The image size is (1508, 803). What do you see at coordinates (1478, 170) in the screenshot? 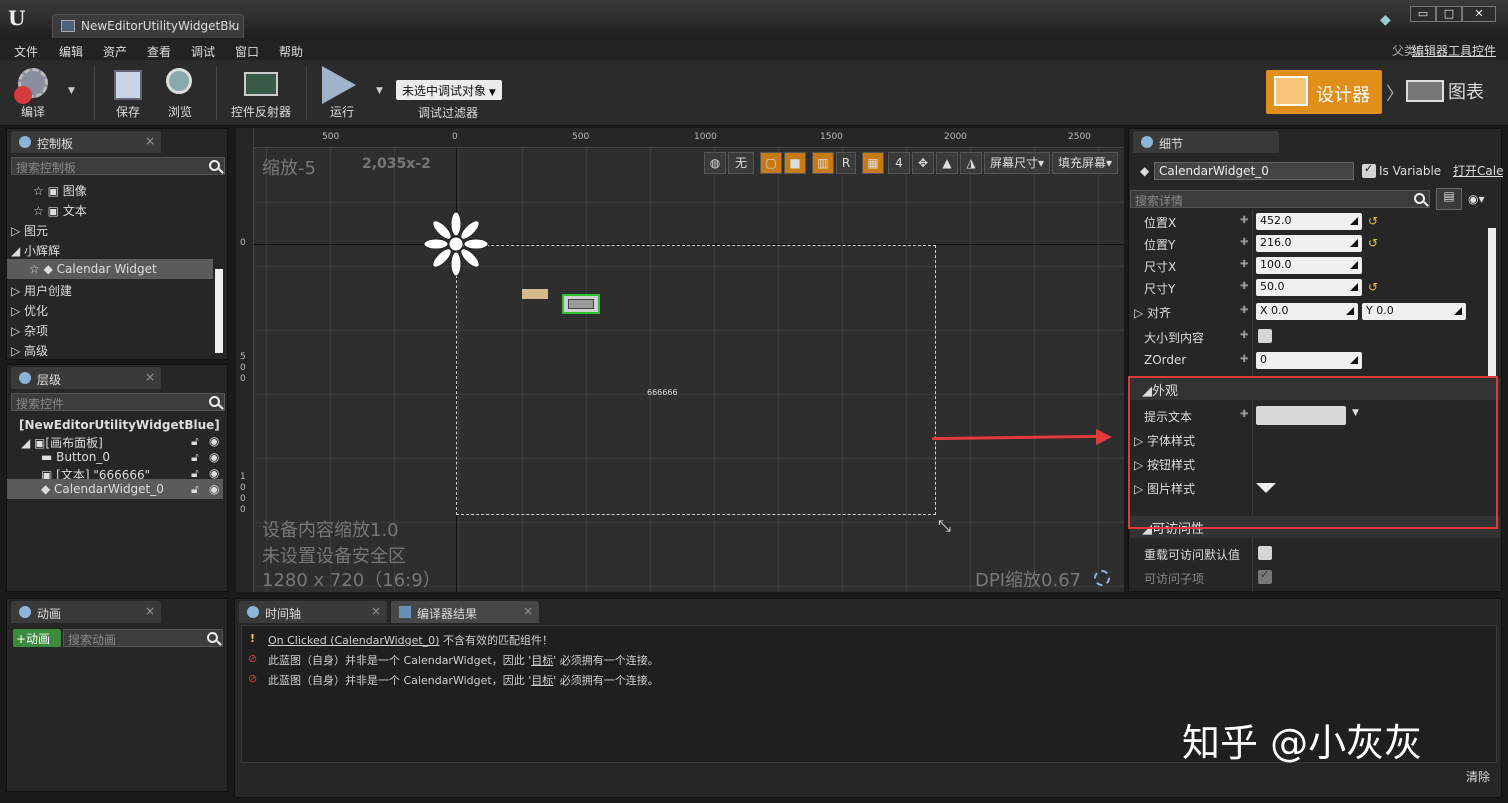
I see `open-calendar-link: 打开Cale` at bounding box center [1478, 170].